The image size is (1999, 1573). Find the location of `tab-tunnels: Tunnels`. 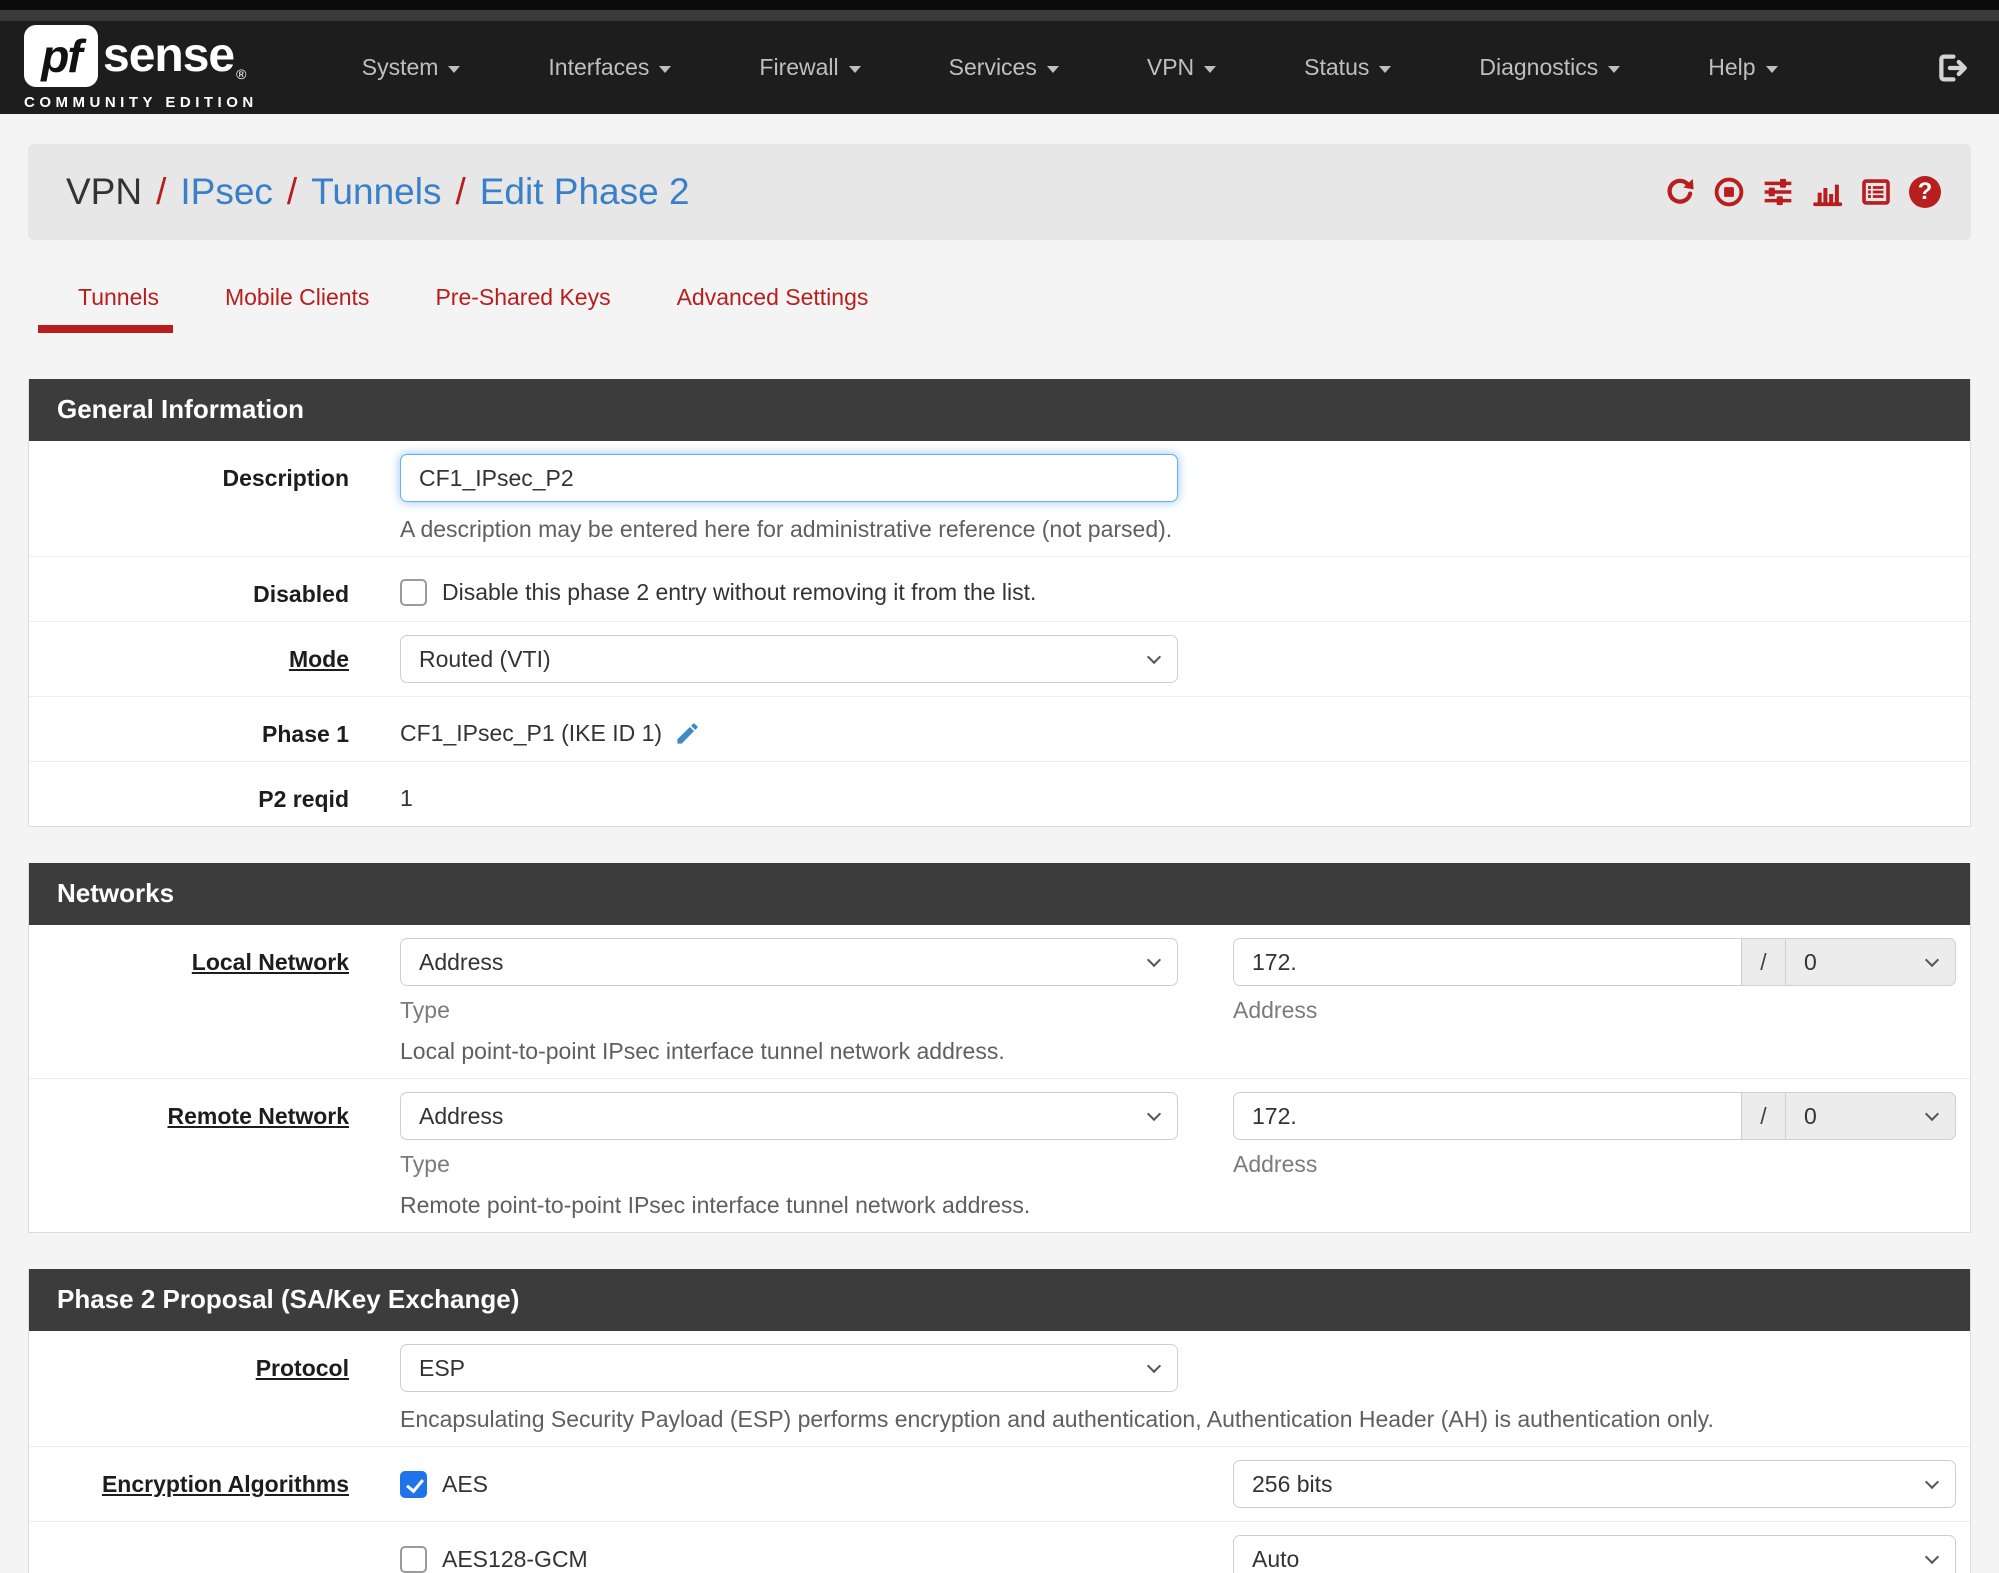

tab-tunnels: Tunnels is located at coordinates (105, 308).